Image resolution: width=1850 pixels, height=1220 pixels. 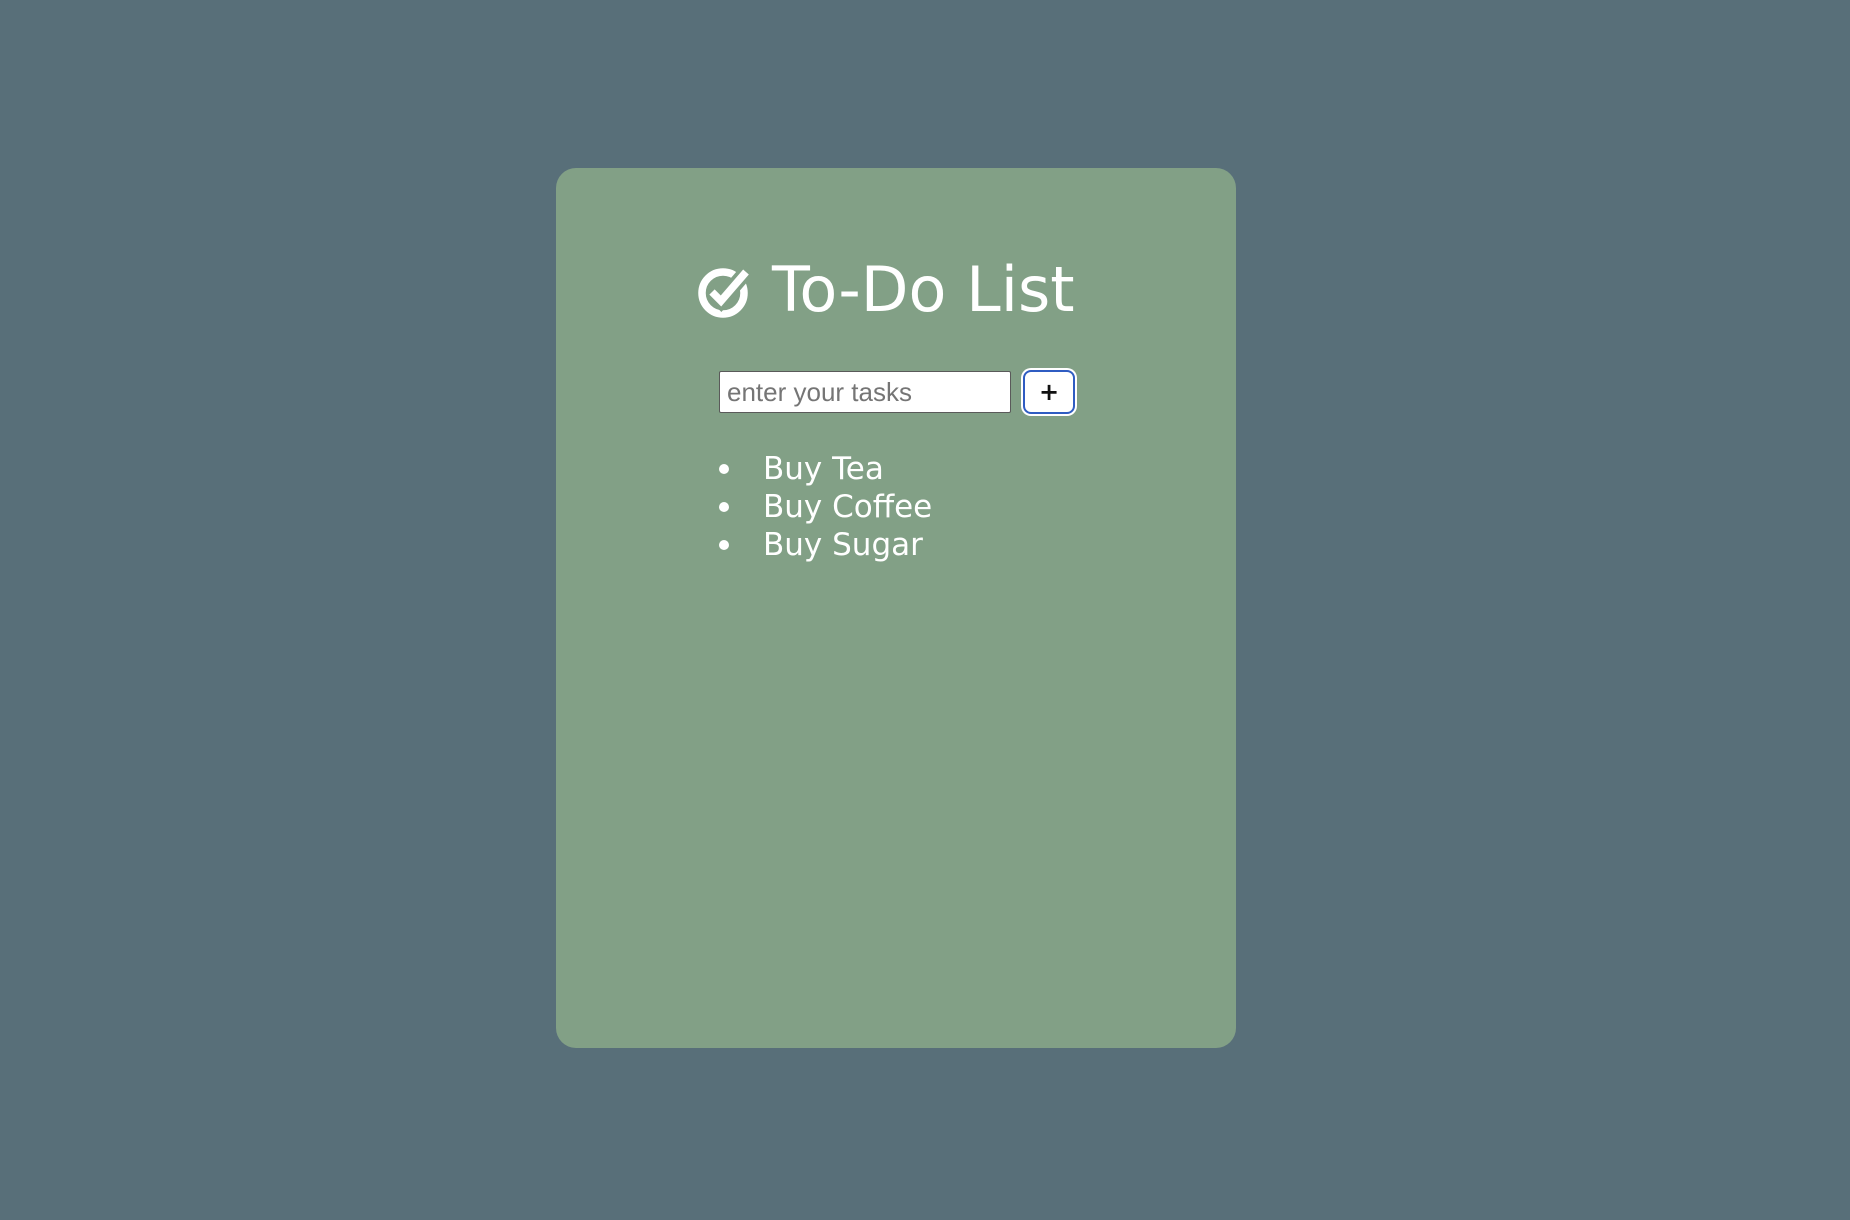 I want to click on task-label: Buy Sugar, so click(x=843, y=545).